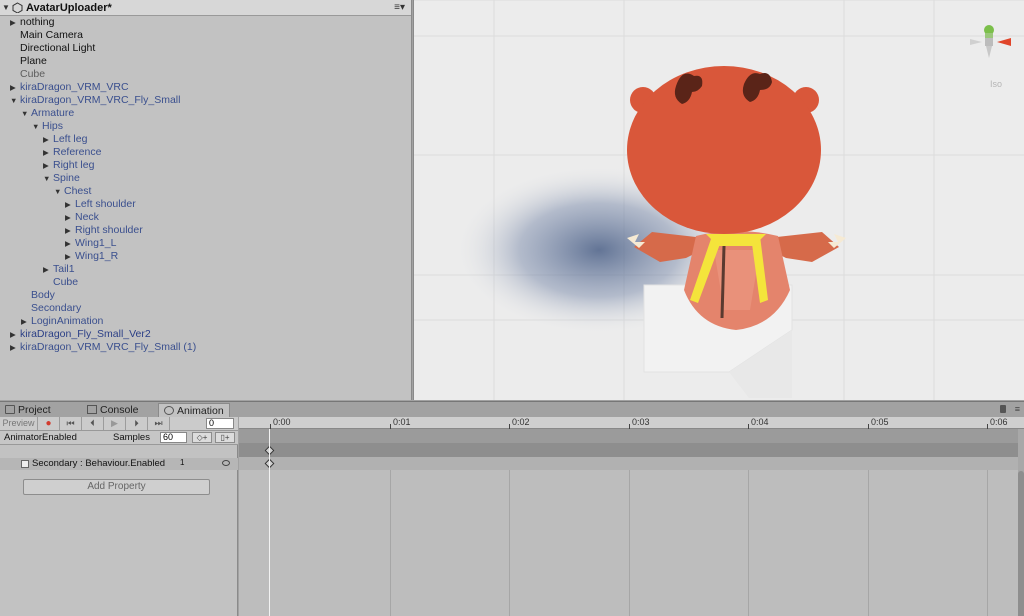  I want to click on add-property-button: Add Property, so click(116, 487).